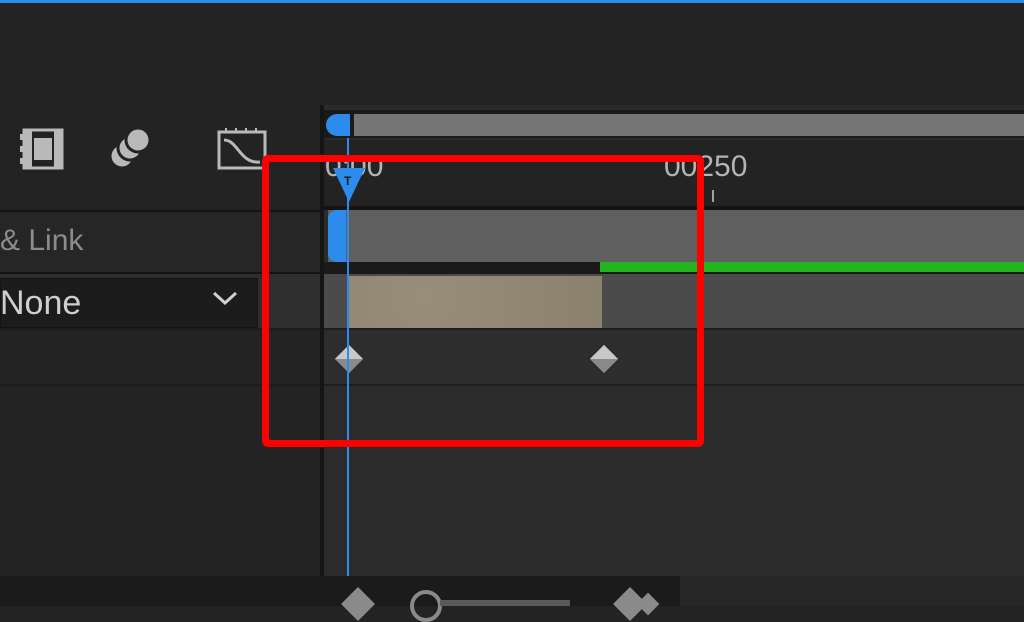 This screenshot has width=1024, height=622. I want to click on time-navigator-bar, so click(689, 125).